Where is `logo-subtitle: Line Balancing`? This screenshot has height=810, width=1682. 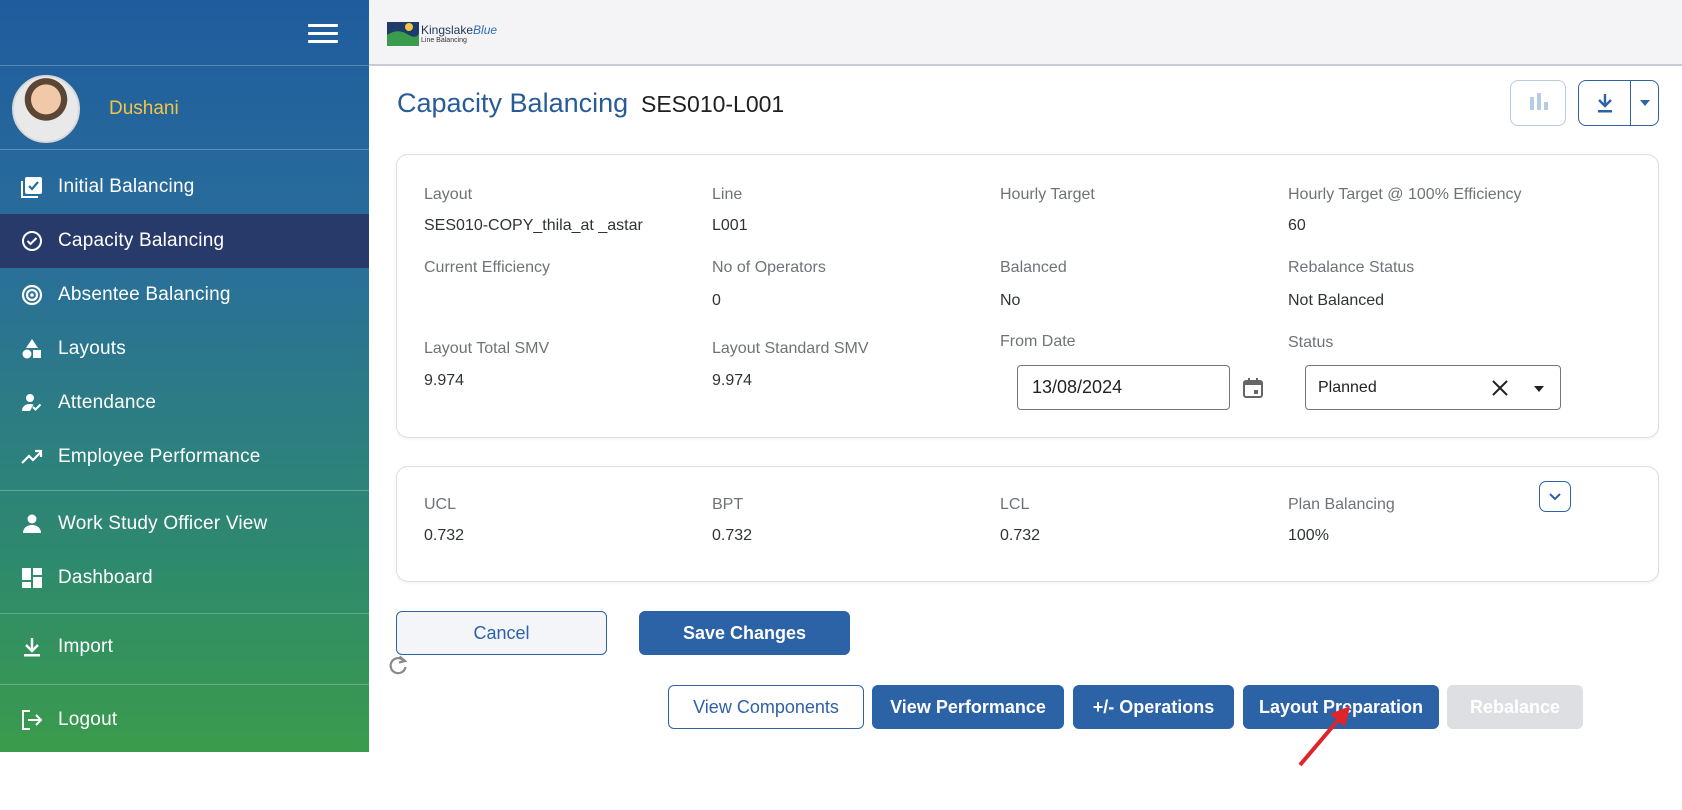
logo-subtitle: Line Balancing is located at coordinates (444, 40).